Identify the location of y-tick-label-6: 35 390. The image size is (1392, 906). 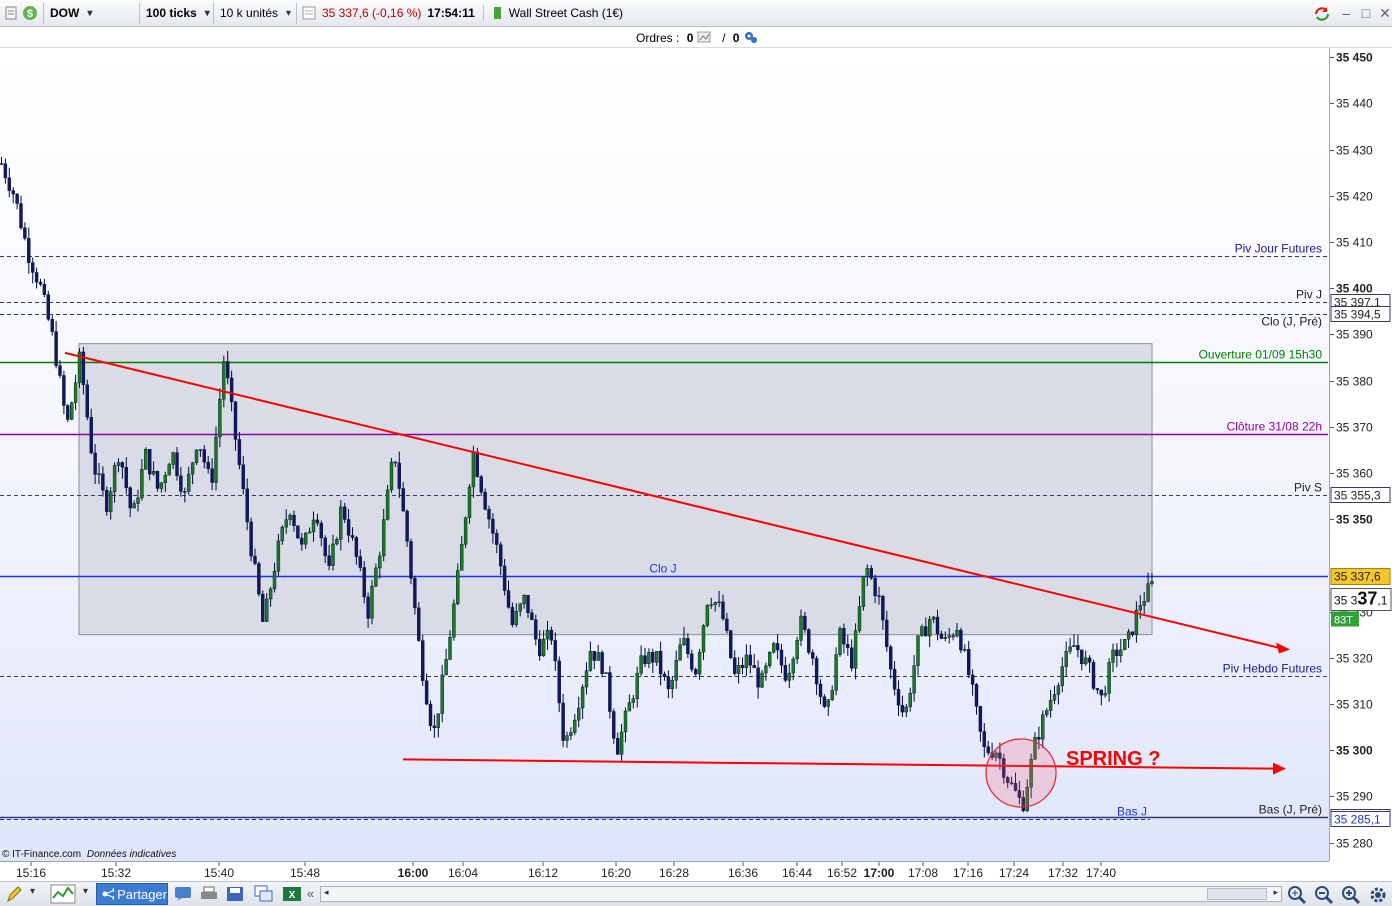
(1354, 335).